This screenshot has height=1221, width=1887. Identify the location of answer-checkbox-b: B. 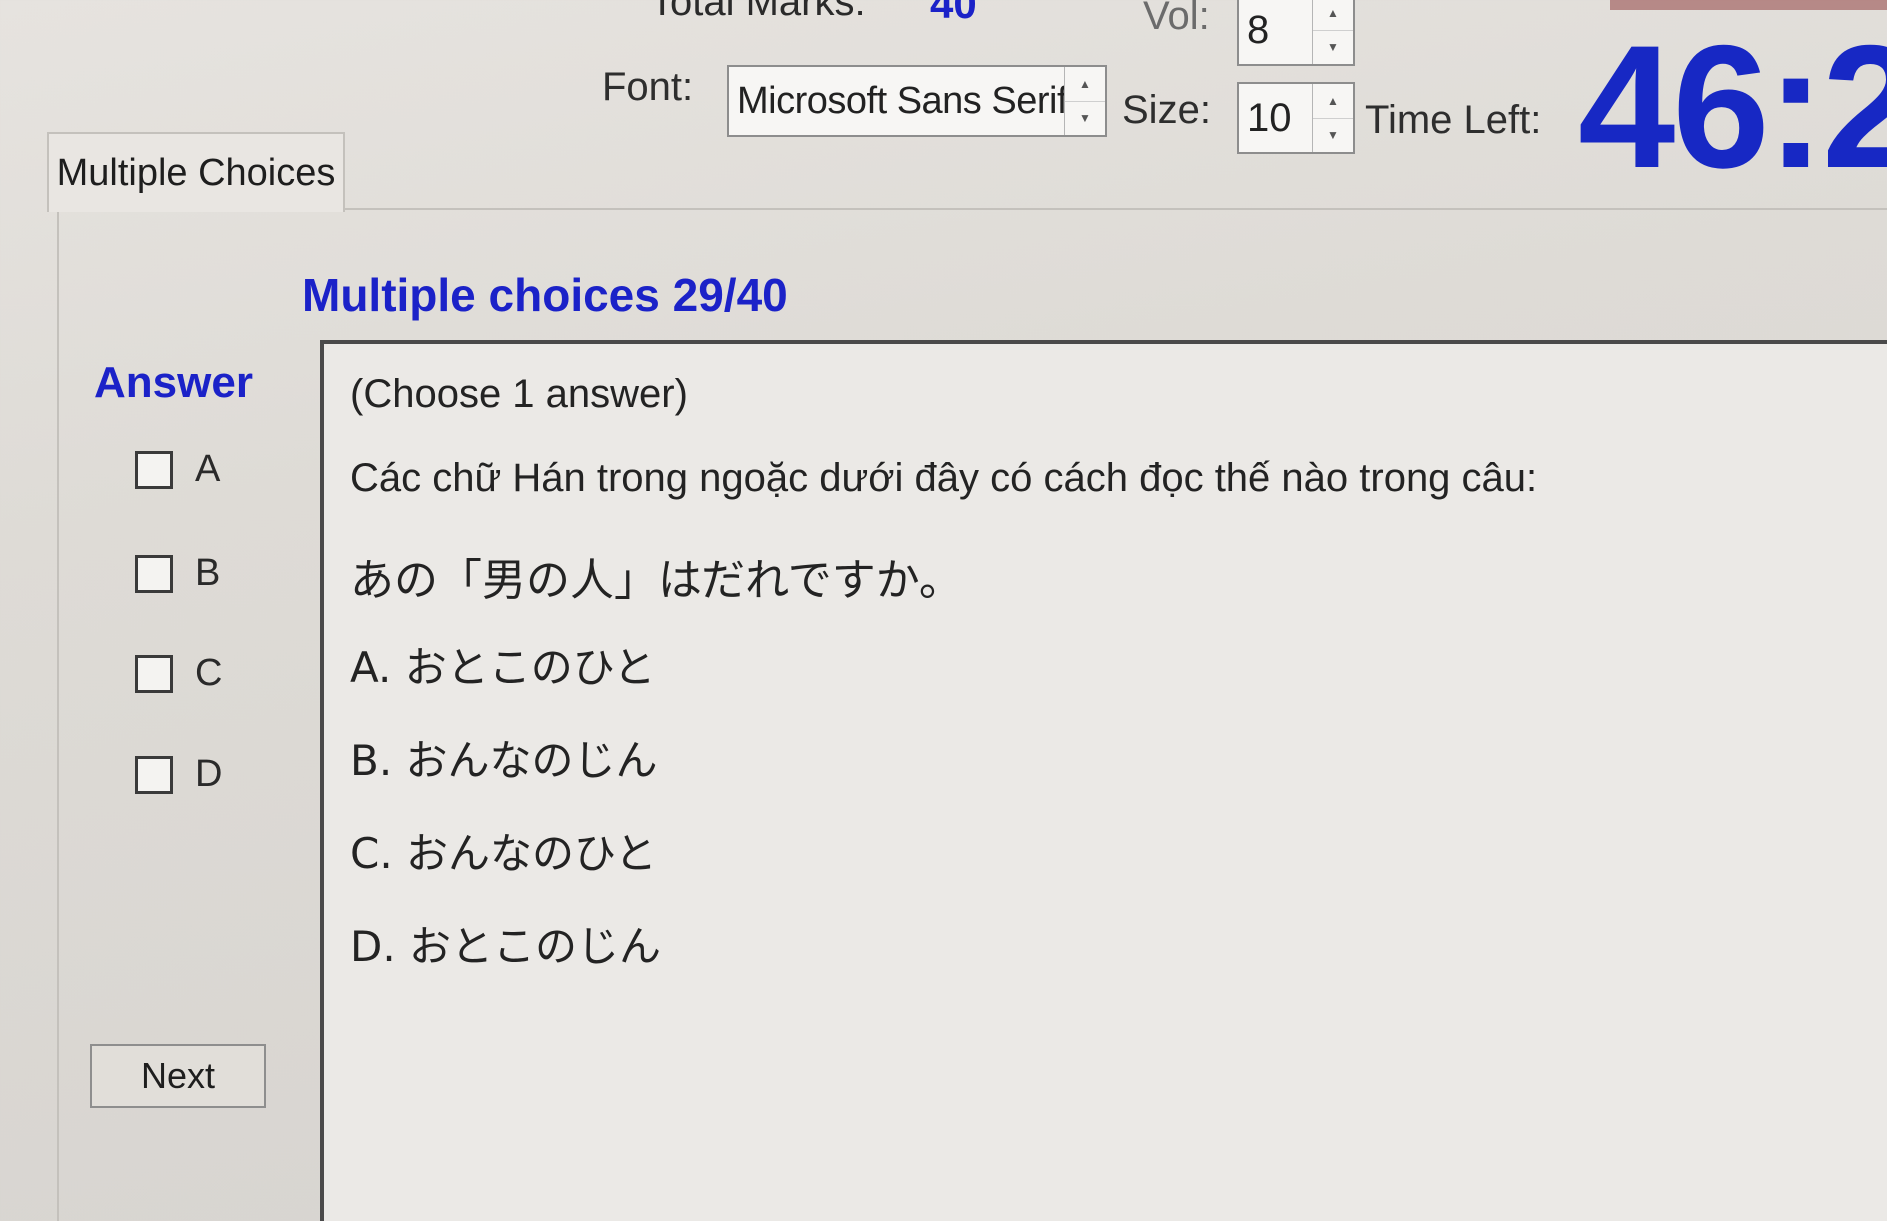
(177, 573).